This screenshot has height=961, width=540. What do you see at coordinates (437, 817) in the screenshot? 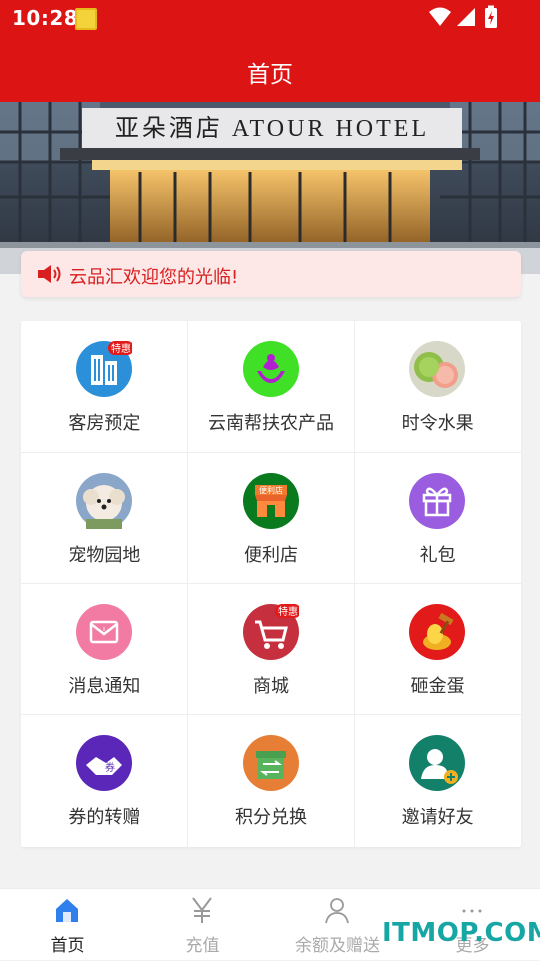
I see `menu-item-label: 邀请好友` at bounding box center [437, 817].